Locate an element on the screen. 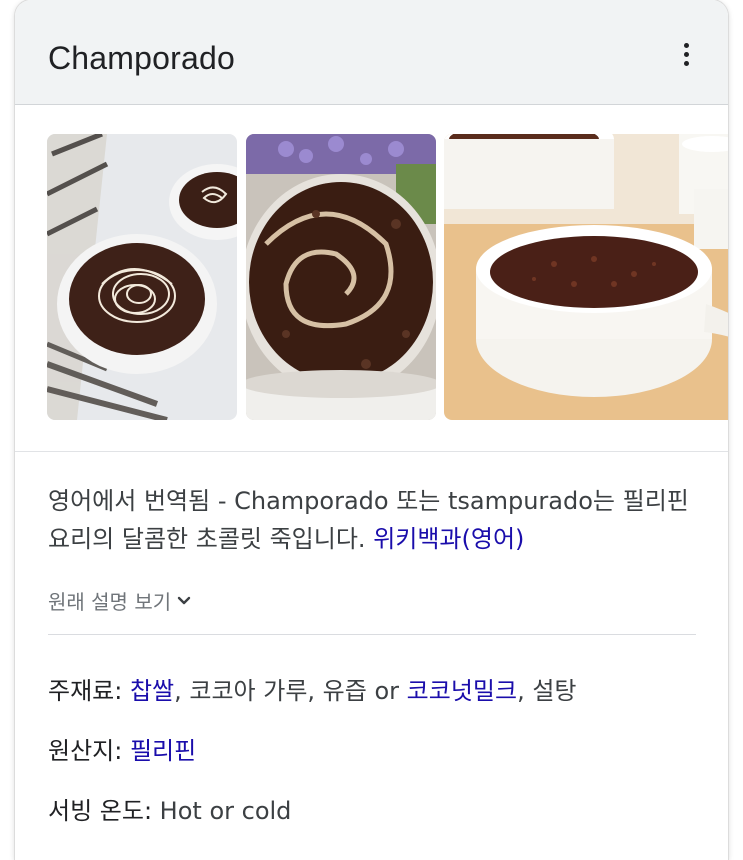  fact-label: 주재료: is located at coordinates (89, 691).